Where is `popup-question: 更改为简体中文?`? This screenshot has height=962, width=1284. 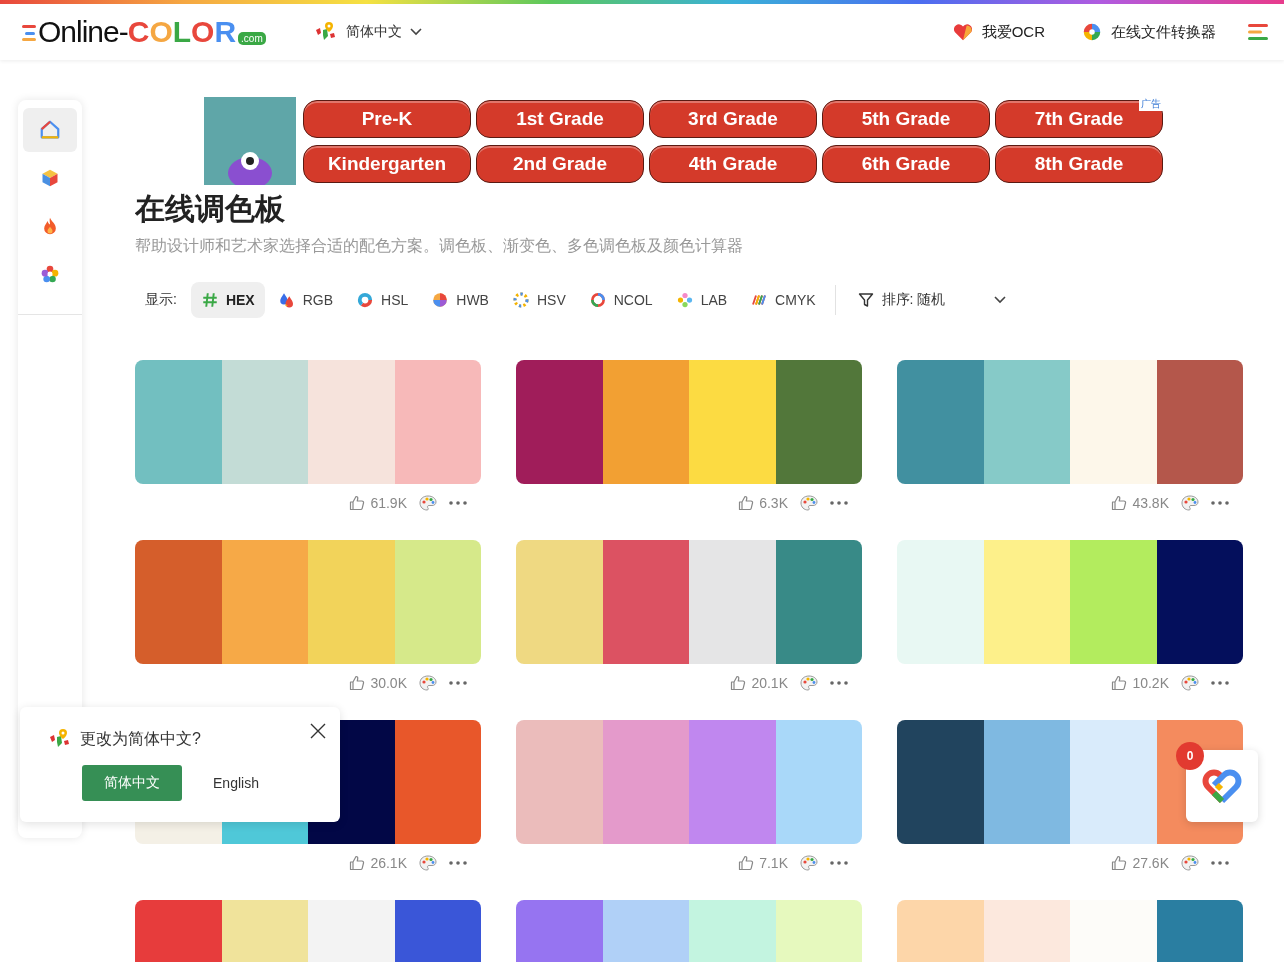
popup-question: 更改为简体中文? is located at coordinates (140, 738).